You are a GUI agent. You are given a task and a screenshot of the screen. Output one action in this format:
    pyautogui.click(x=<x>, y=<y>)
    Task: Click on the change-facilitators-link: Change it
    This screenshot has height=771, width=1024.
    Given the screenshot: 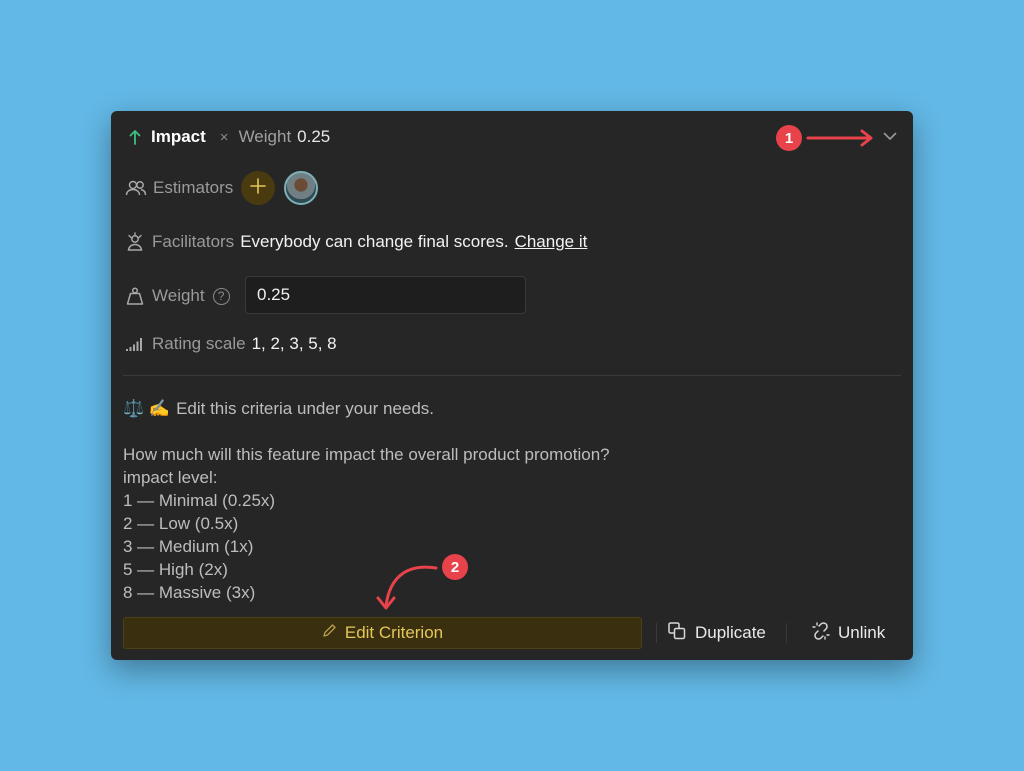 What is the action you would take?
    pyautogui.click(x=551, y=242)
    